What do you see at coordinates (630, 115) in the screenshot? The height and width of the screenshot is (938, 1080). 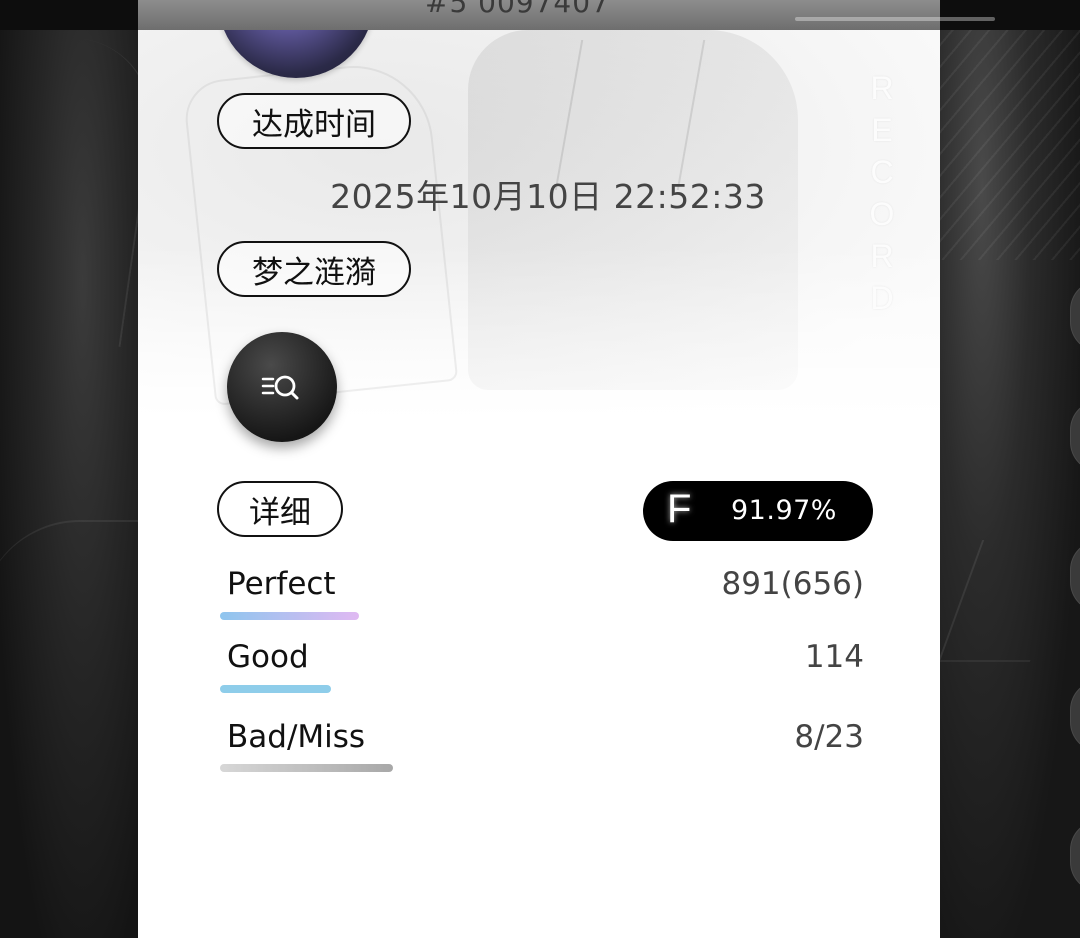 I see `character-art-collar` at bounding box center [630, 115].